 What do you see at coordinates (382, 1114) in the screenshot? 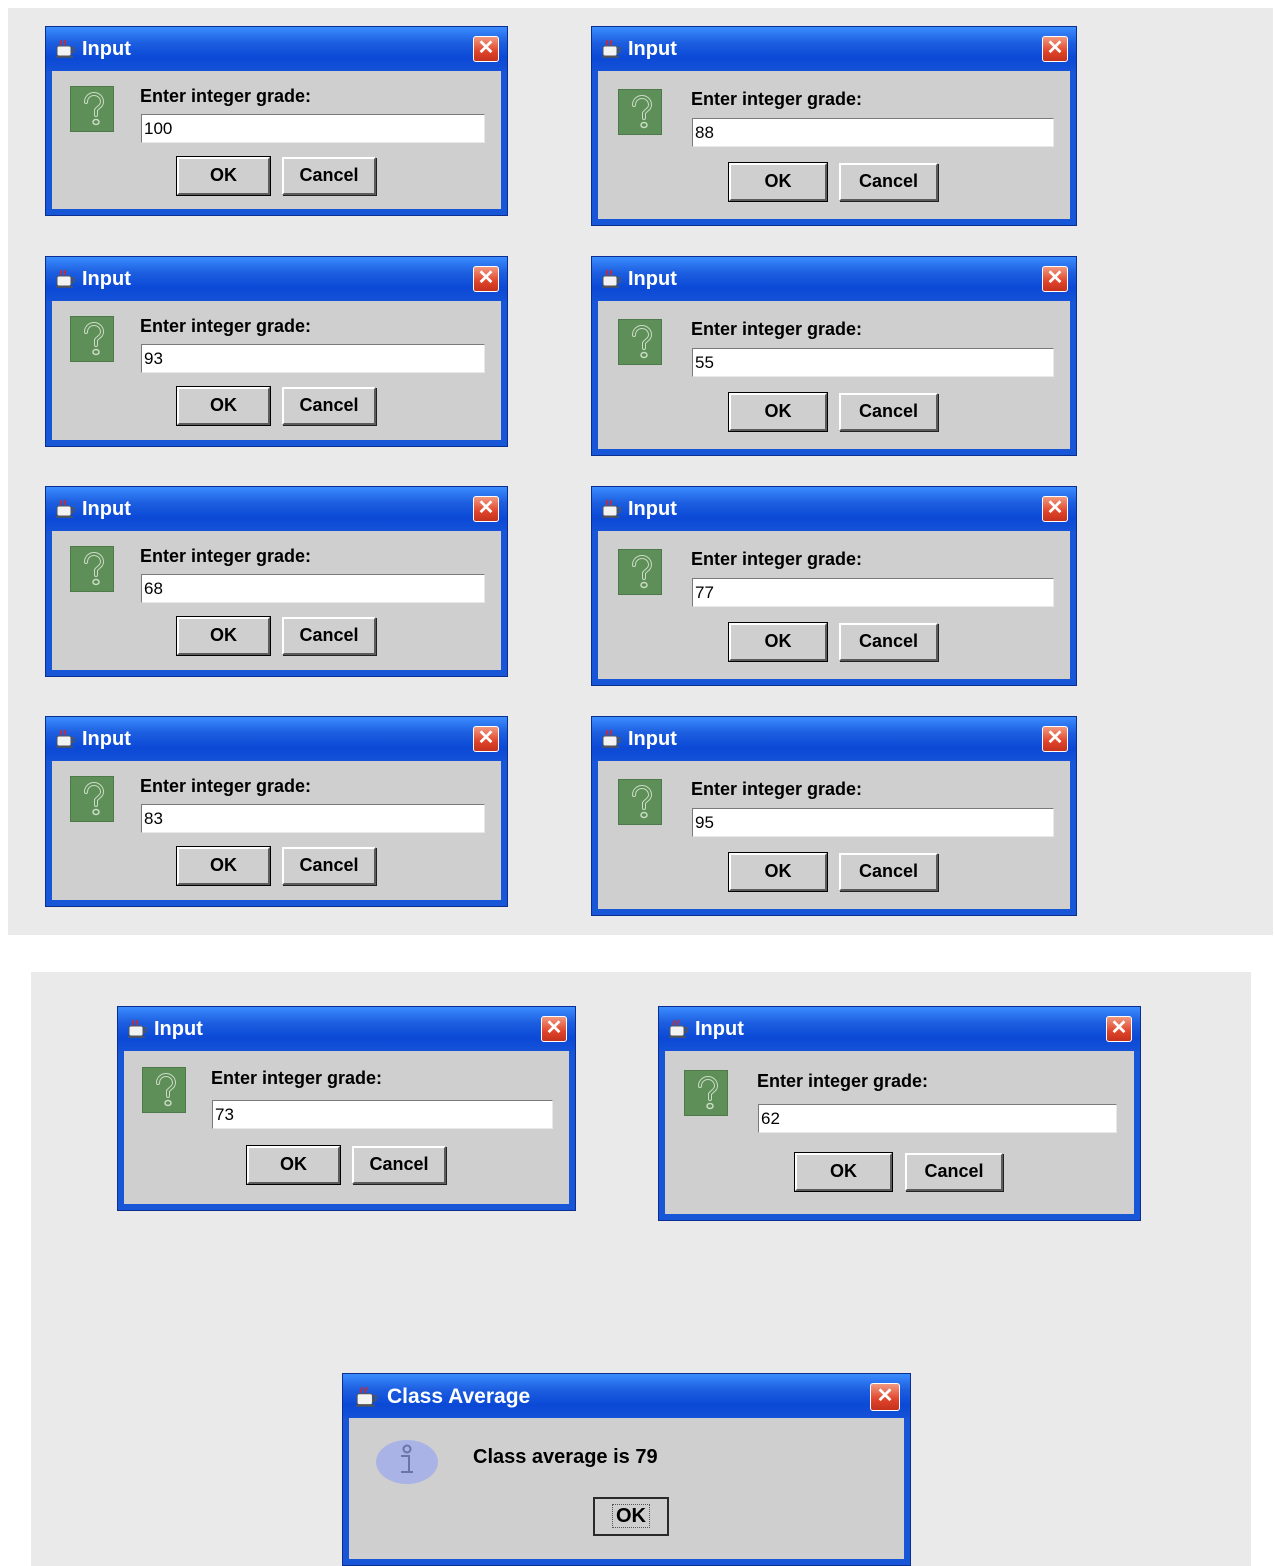
I see `grade-input: 73` at bounding box center [382, 1114].